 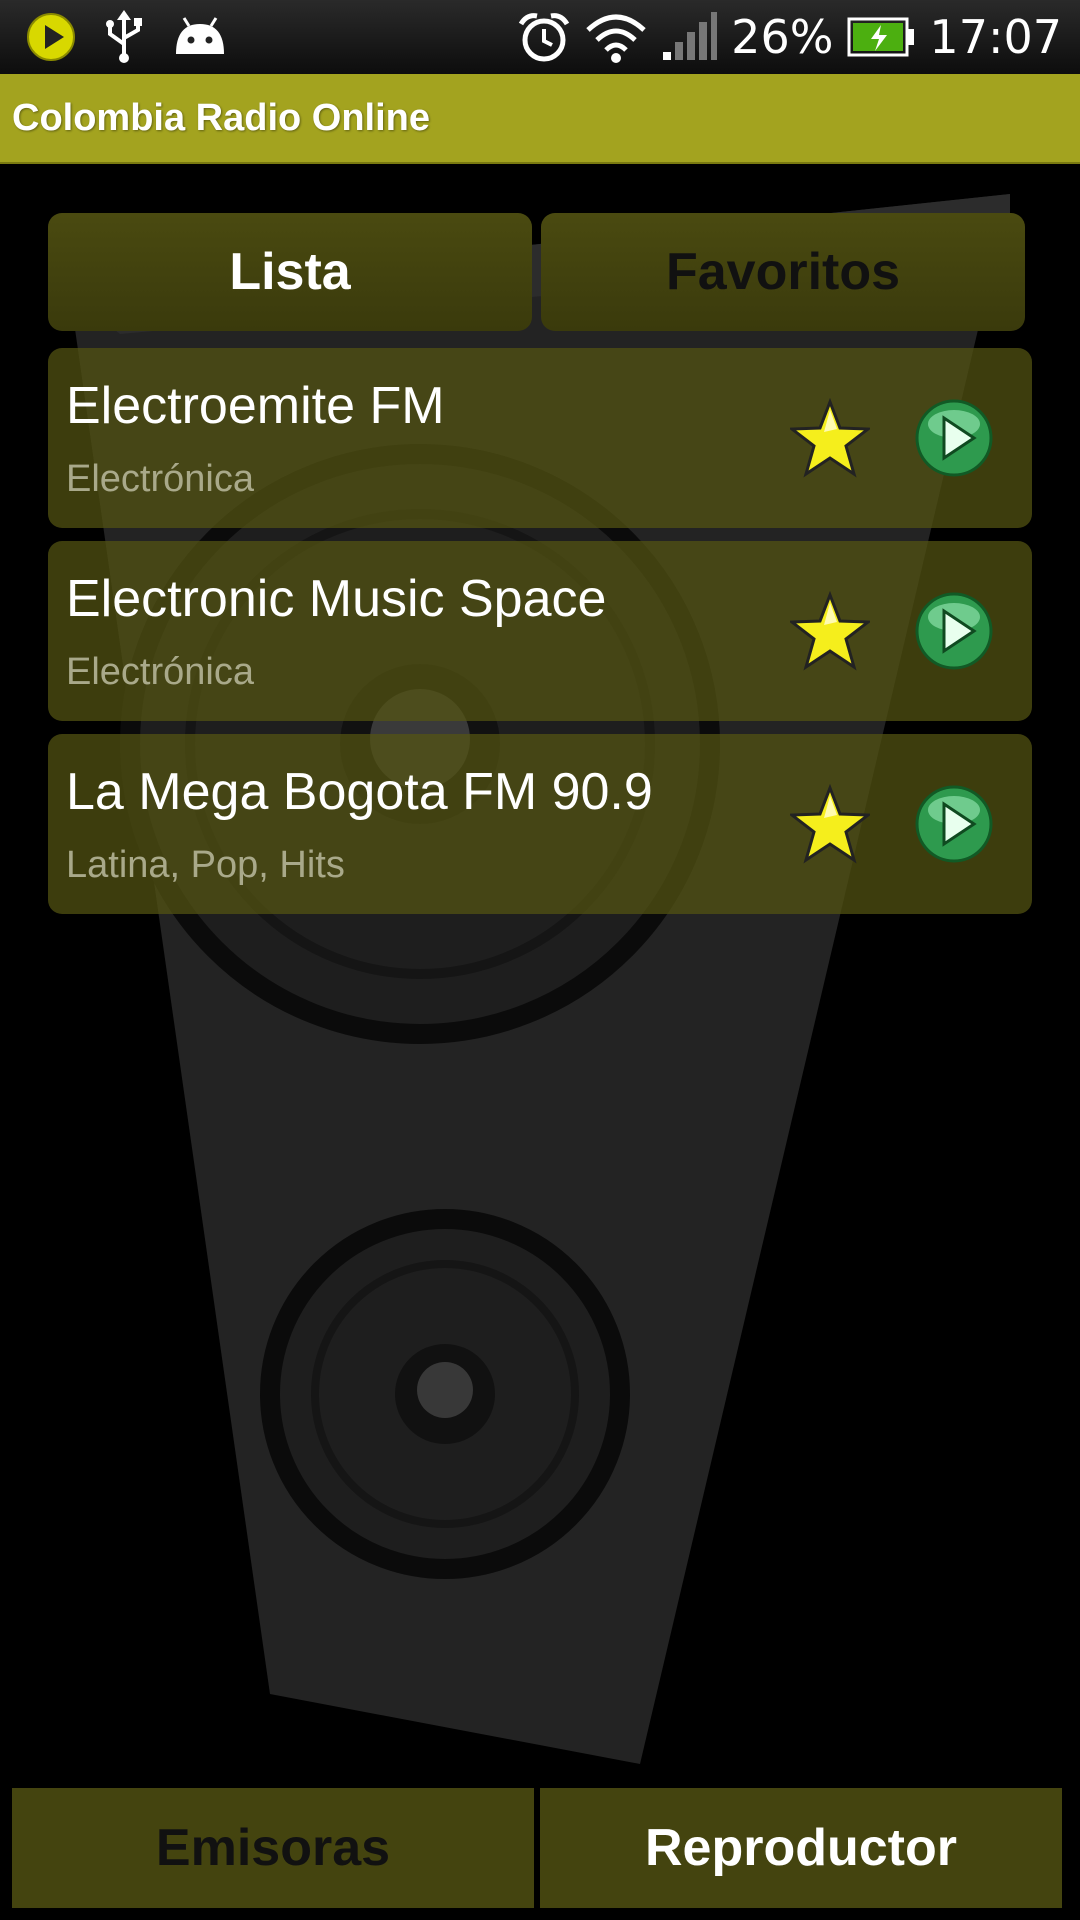 I want to click on signal-icon, so click(x=690, y=36).